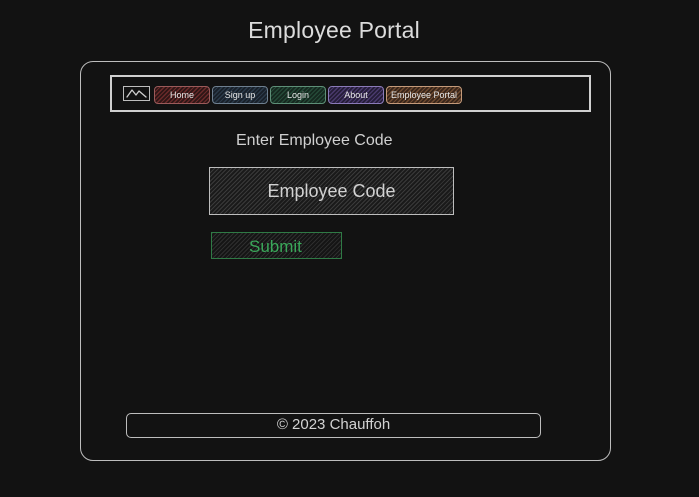 The image size is (699, 497). Describe the element at coordinates (240, 95) in the screenshot. I see `nav-signup-button: Sign up` at that location.